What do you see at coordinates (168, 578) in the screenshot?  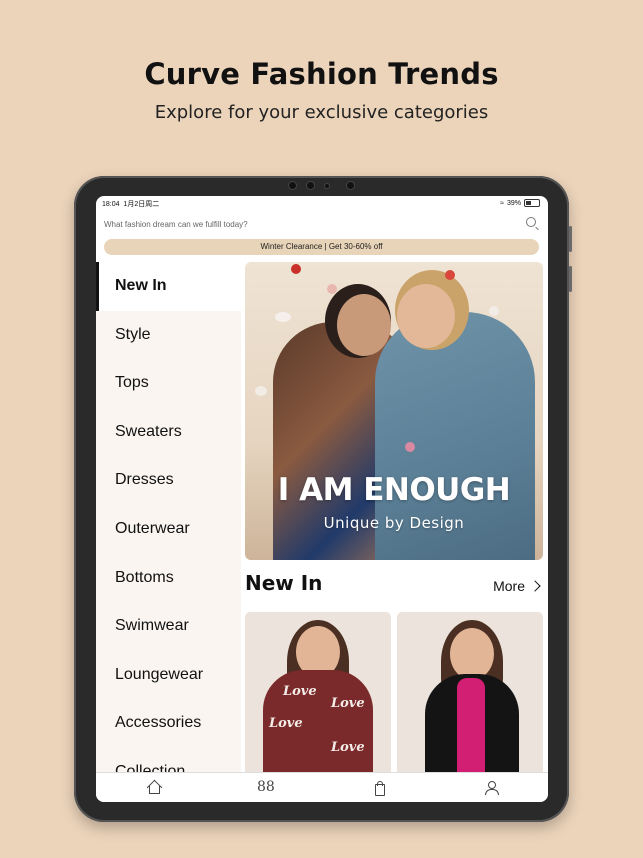 I see `sidebar-item-bottoms: Bottoms` at bounding box center [168, 578].